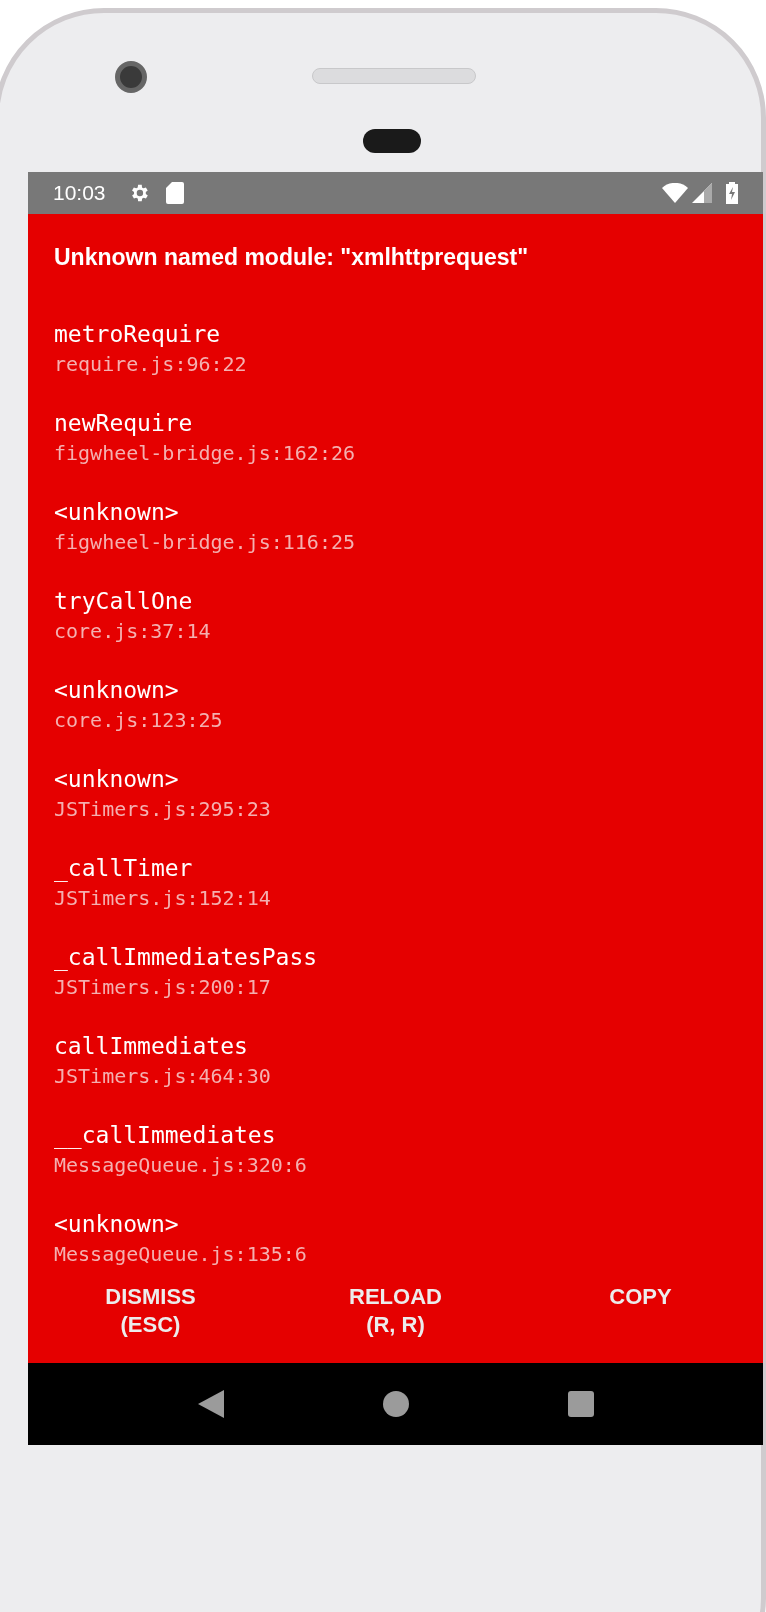 The height and width of the screenshot is (1612, 766). What do you see at coordinates (131, 77) in the screenshot?
I see `camera-icon` at bounding box center [131, 77].